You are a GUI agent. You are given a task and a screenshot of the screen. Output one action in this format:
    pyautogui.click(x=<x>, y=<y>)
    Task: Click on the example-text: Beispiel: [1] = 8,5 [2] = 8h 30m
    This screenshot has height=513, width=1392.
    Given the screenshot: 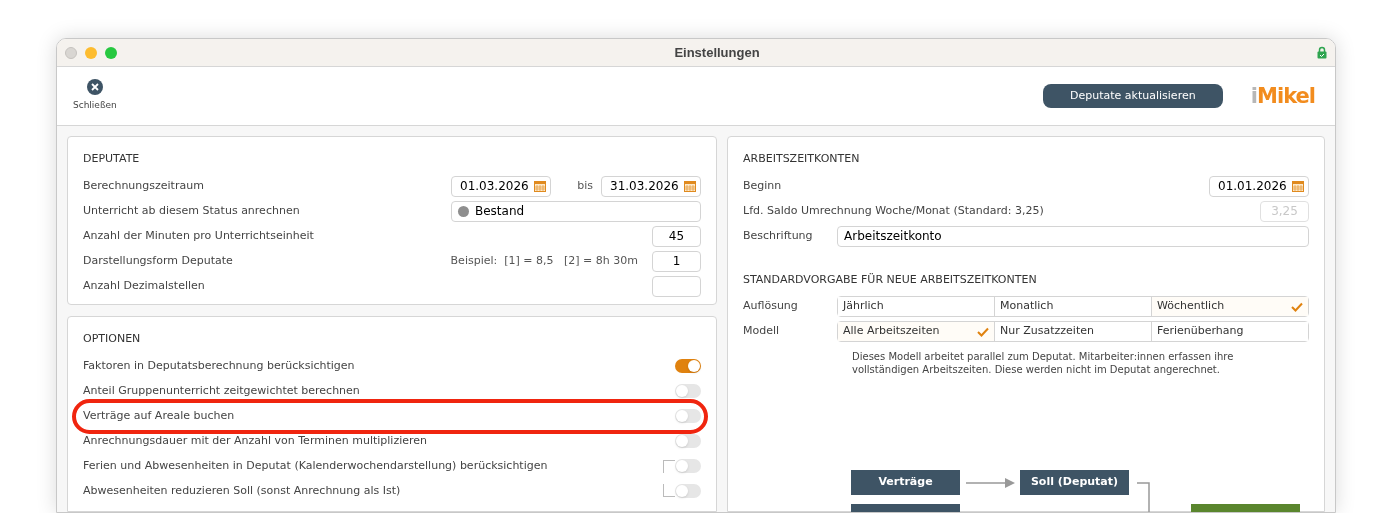 What is the action you would take?
    pyautogui.click(x=544, y=260)
    